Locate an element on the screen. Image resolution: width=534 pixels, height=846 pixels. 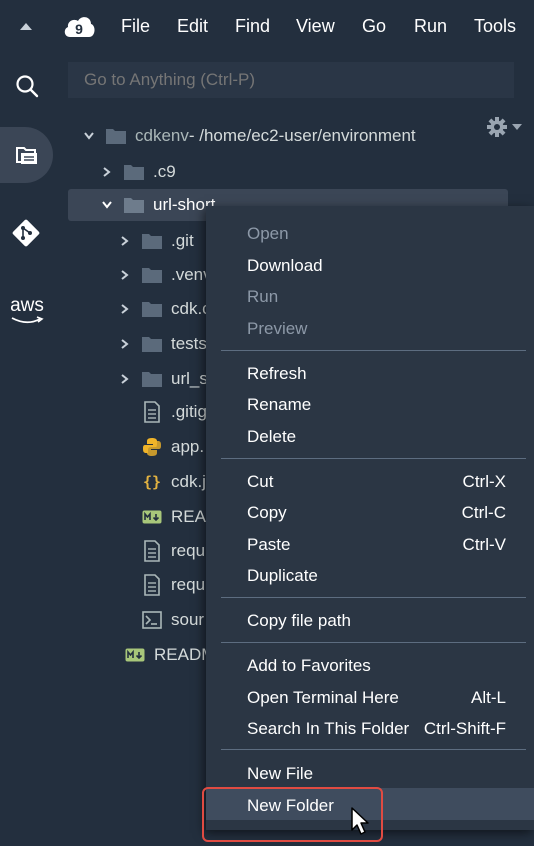
tree-item-url-shortener: url_s is located at coordinates (163, 379).